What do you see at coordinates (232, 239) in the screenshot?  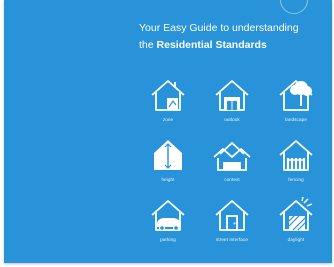 I see `topic-label: street interface` at bounding box center [232, 239].